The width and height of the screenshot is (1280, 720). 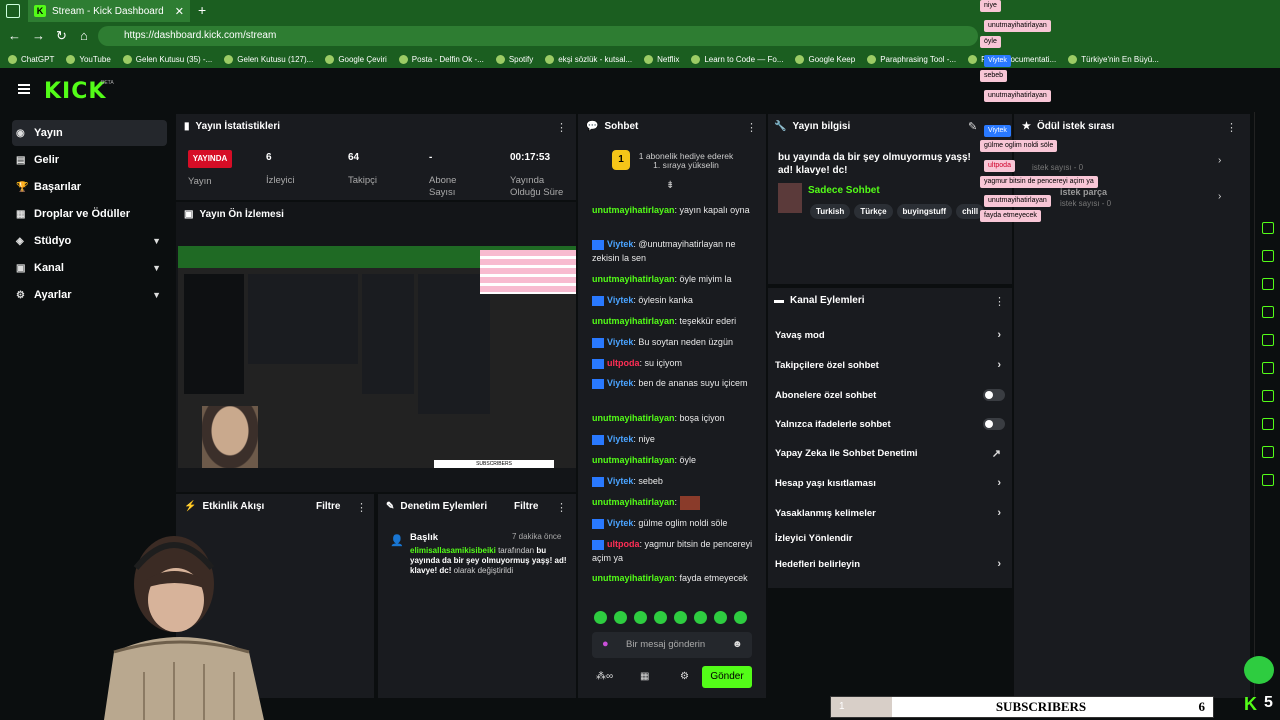 What do you see at coordinates (328, 506) in the screenshot?
I see `activity-filter-button: Filtre` at bounding box center [328, 506].